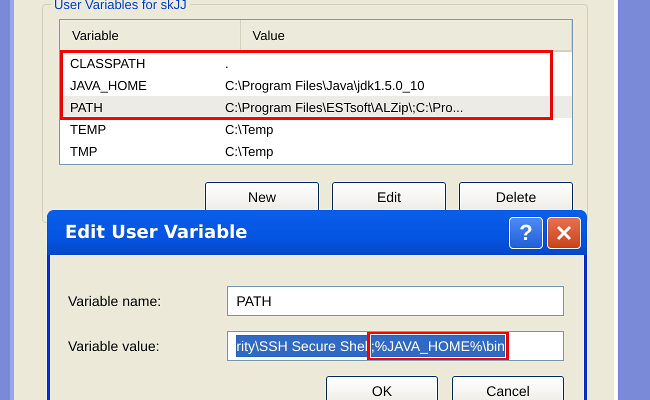 The width and height of the screenshot is (650, 400). I want to click on field-value: PATH, so click(254, 301).